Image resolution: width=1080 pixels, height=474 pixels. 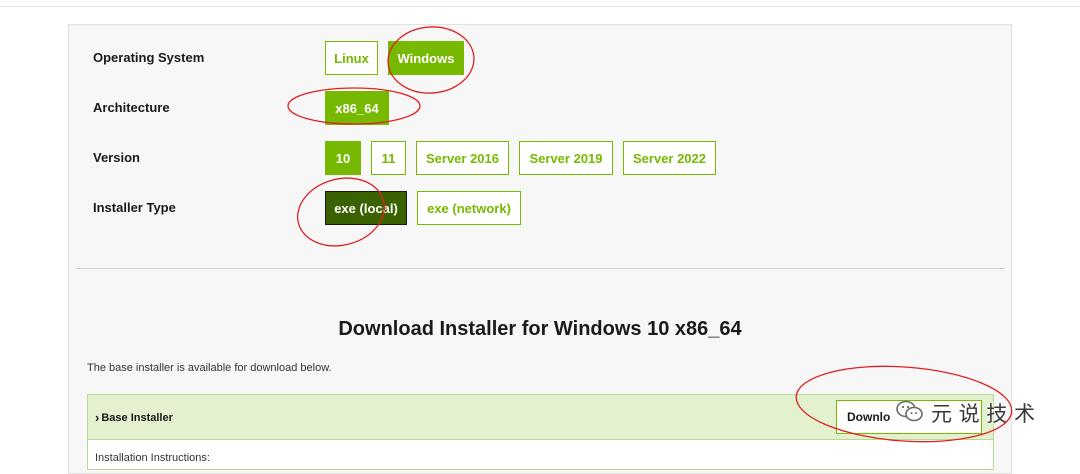 What do you see at coordinates (540, 329) in the screenshot?
I see `download-title: Download Installer for Windows 10 x86_64` at bounding box center [540, 329].